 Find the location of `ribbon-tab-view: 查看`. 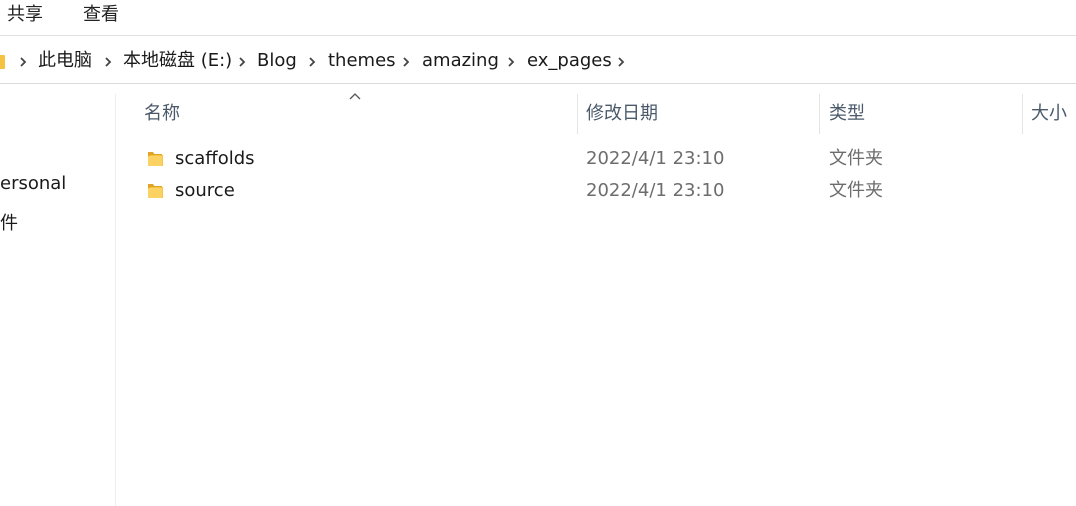

ribbon-tab-view: 查看 is located at coordinates (101, 15).